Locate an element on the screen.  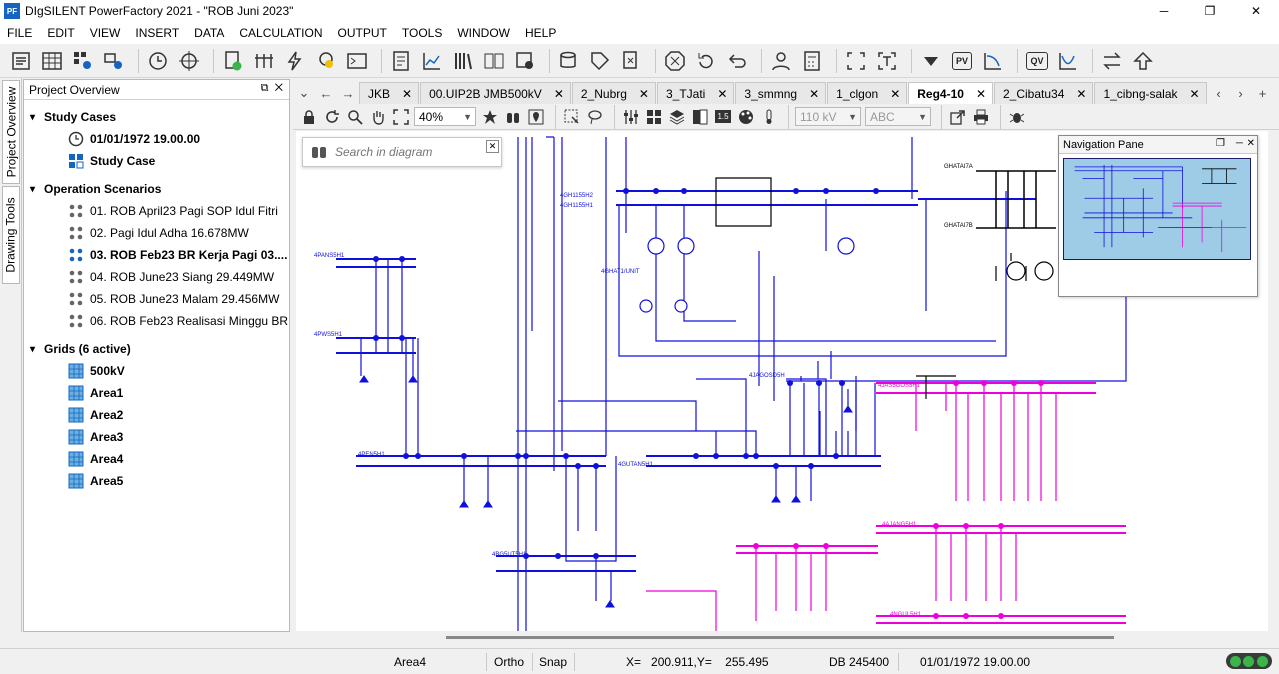
diagram-search: ✕ is located at coordinates (402, 152).